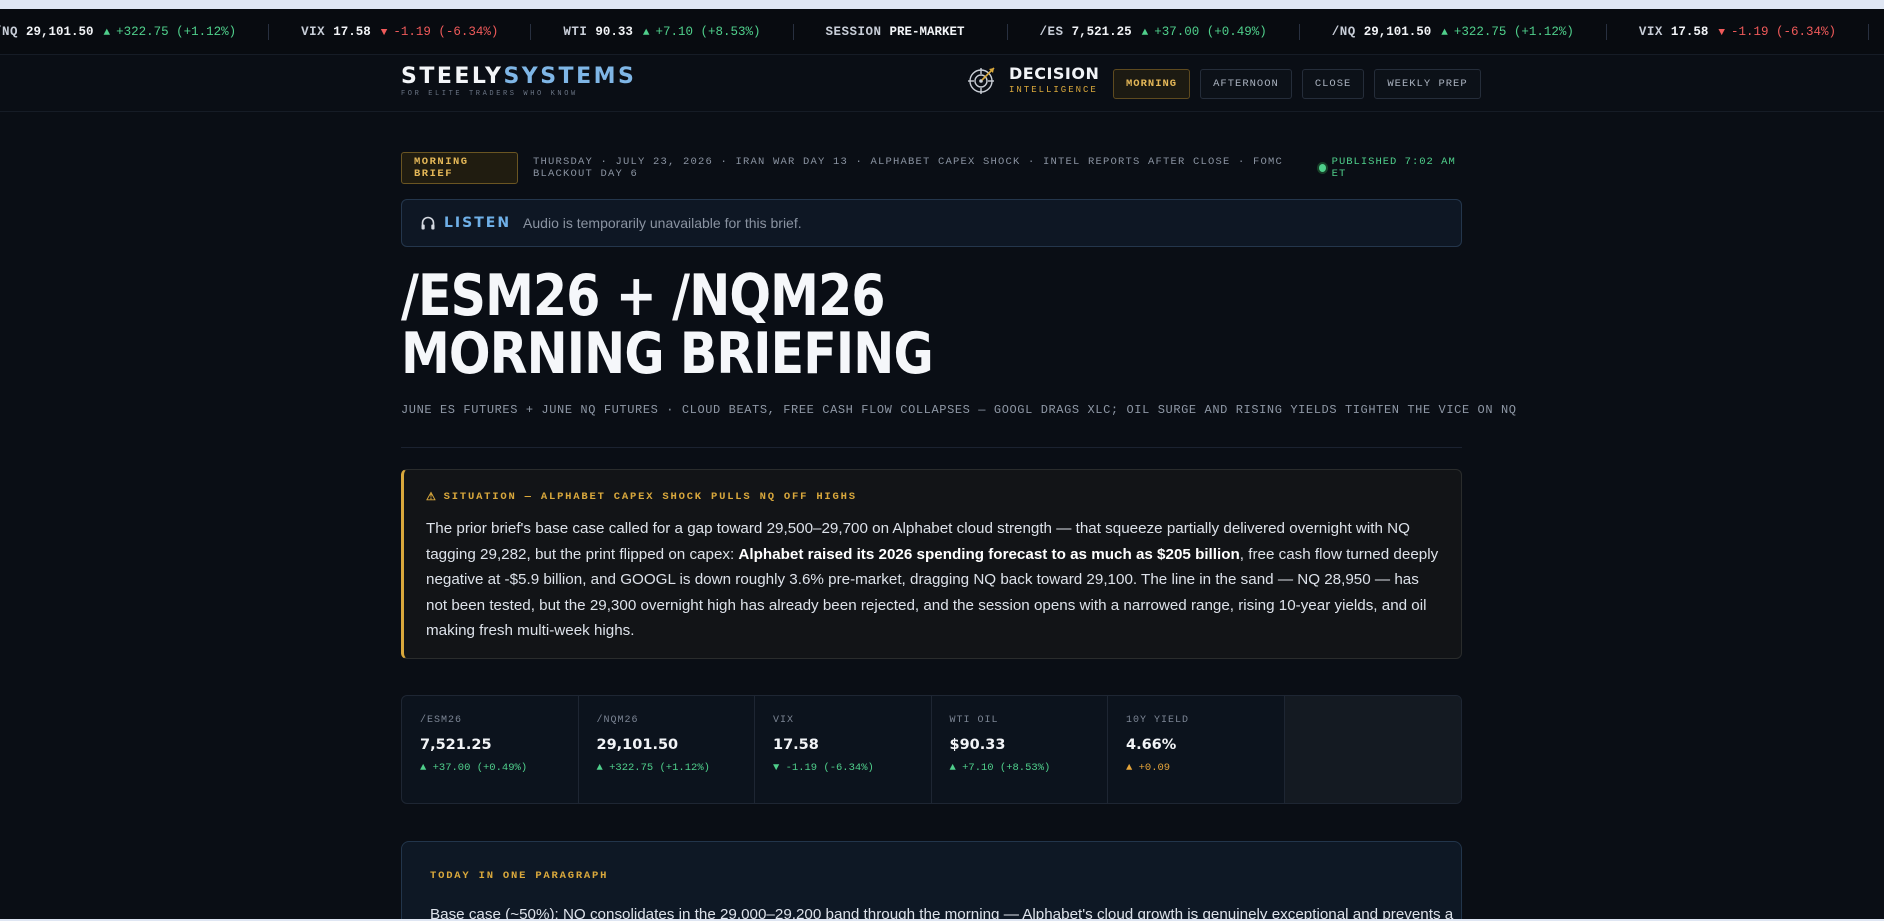  Describe the element at coordinates (459, 168) in the screenshot. I see `morning-brief-badge: MORNING BRIEF` at that location.